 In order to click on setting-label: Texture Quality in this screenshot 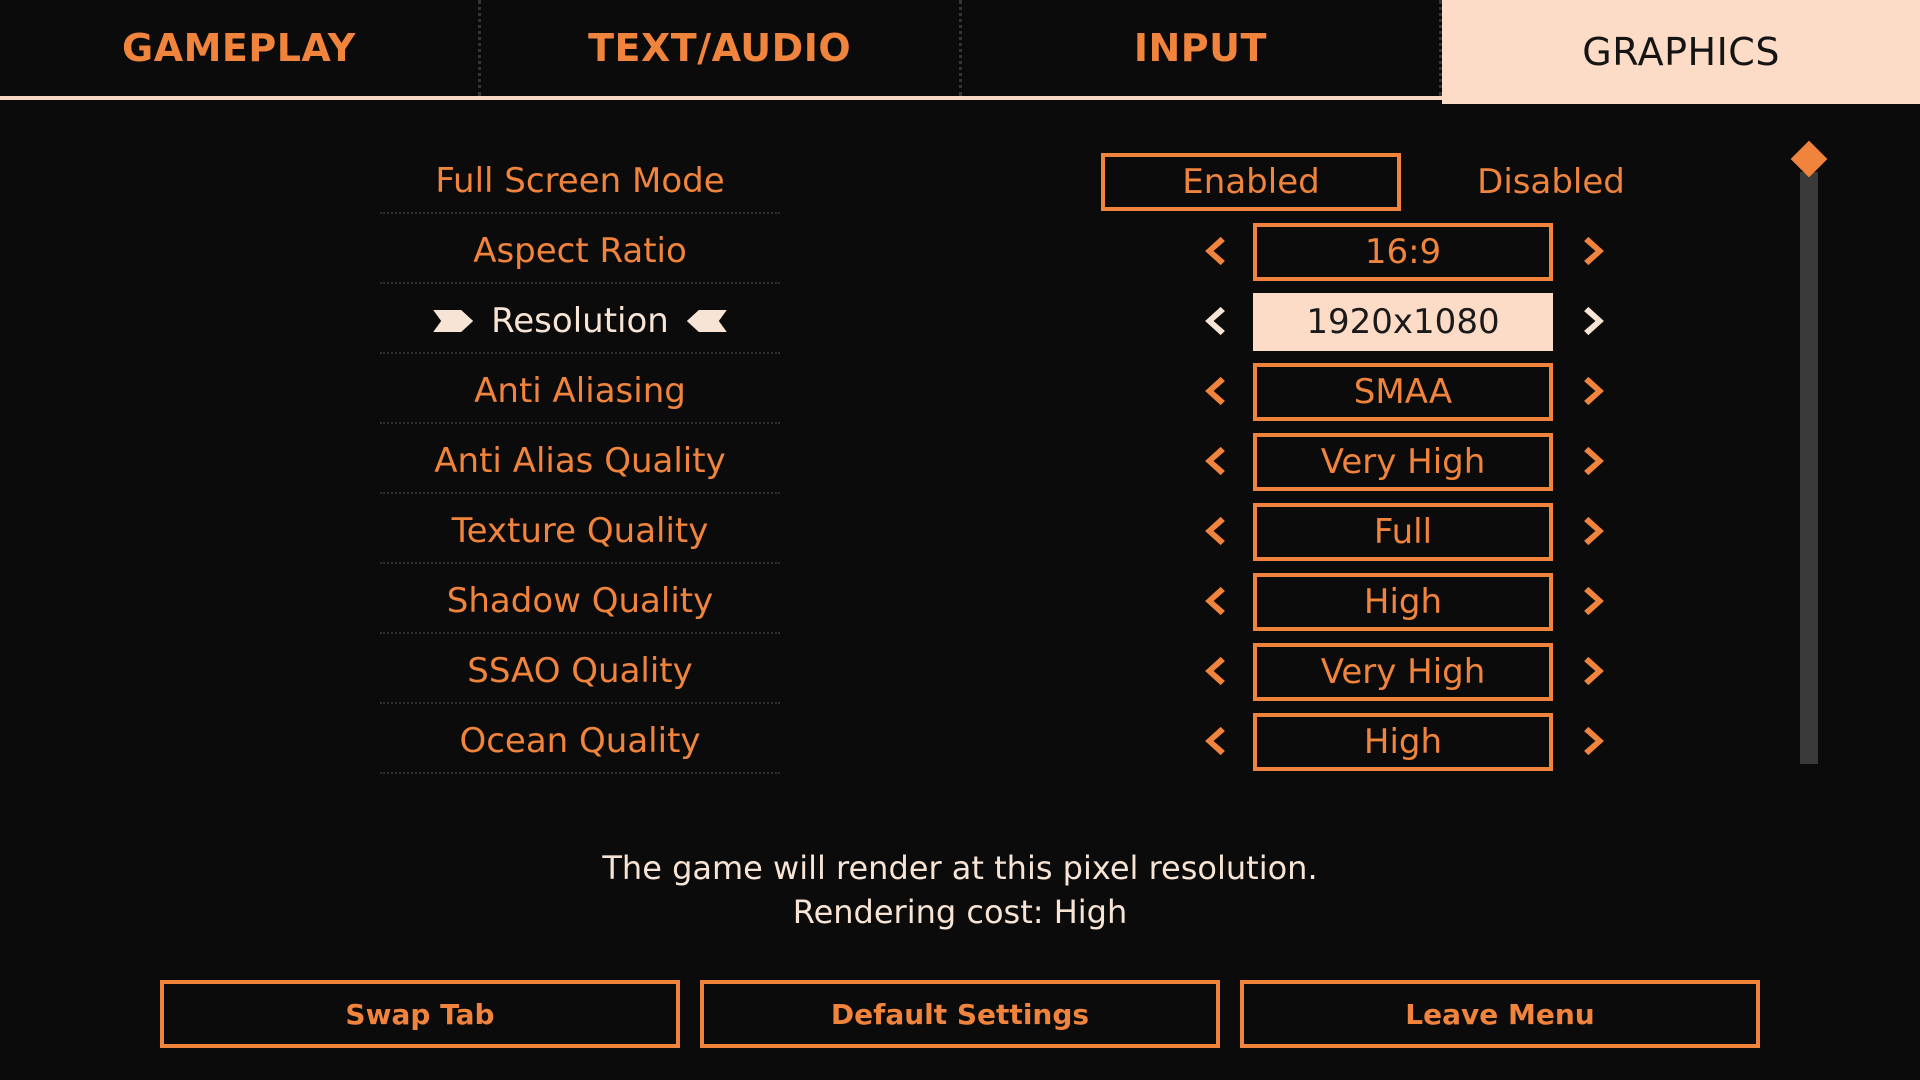, I will do `click(580, 532)`.